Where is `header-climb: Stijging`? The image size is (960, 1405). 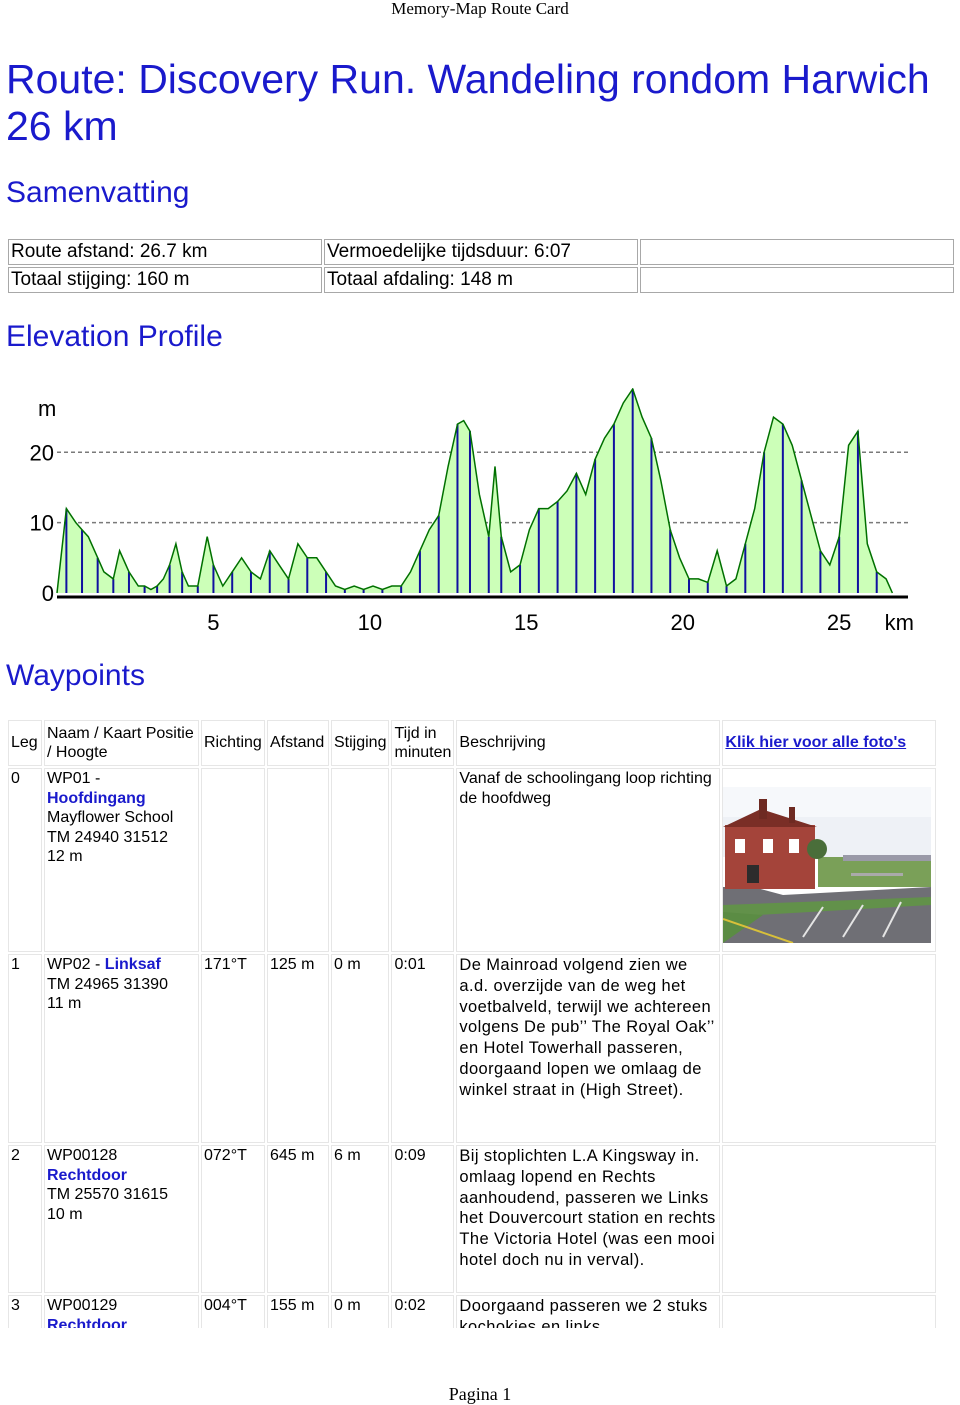
header-climb: Stijging is located at coordinates (360, 743).